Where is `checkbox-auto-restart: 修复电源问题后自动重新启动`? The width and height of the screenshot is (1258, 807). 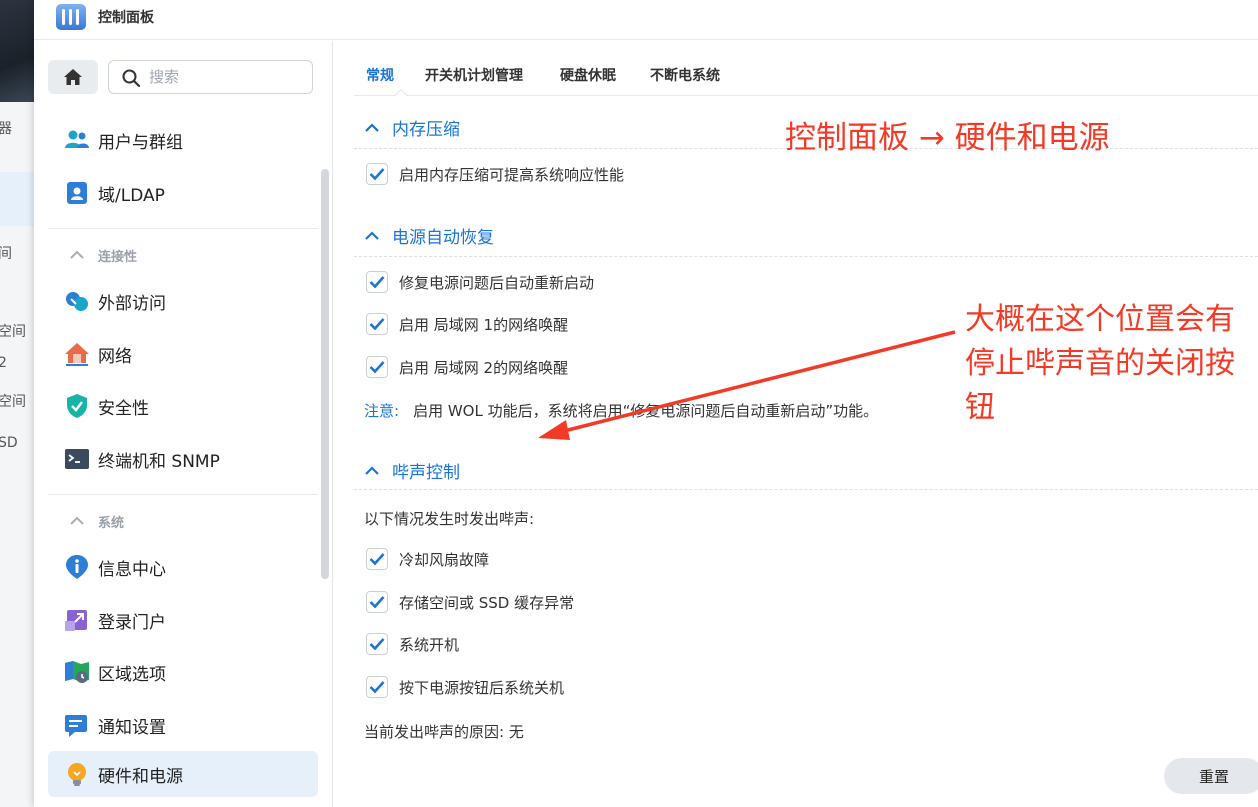 checkbox-auto-restart: 修复电源问题后自动重新启动 is located at coordinates (480, 282).